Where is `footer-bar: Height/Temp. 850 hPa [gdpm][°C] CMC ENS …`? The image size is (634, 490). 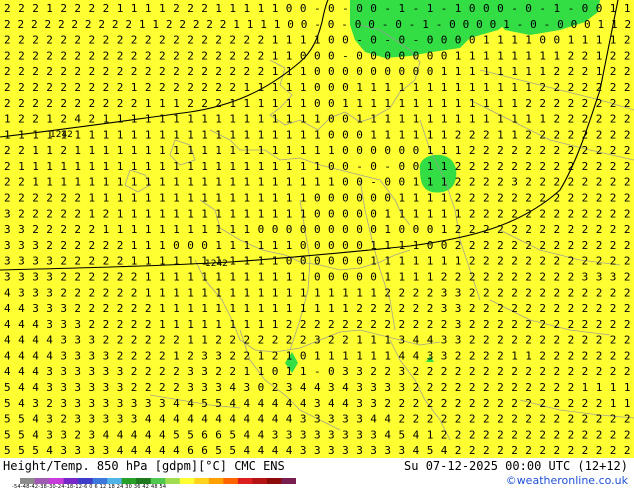 footer-bar: Height/Temp. 850 hPa [gdpm][°C] CMC ENS … is located at coordinates (317, 474).